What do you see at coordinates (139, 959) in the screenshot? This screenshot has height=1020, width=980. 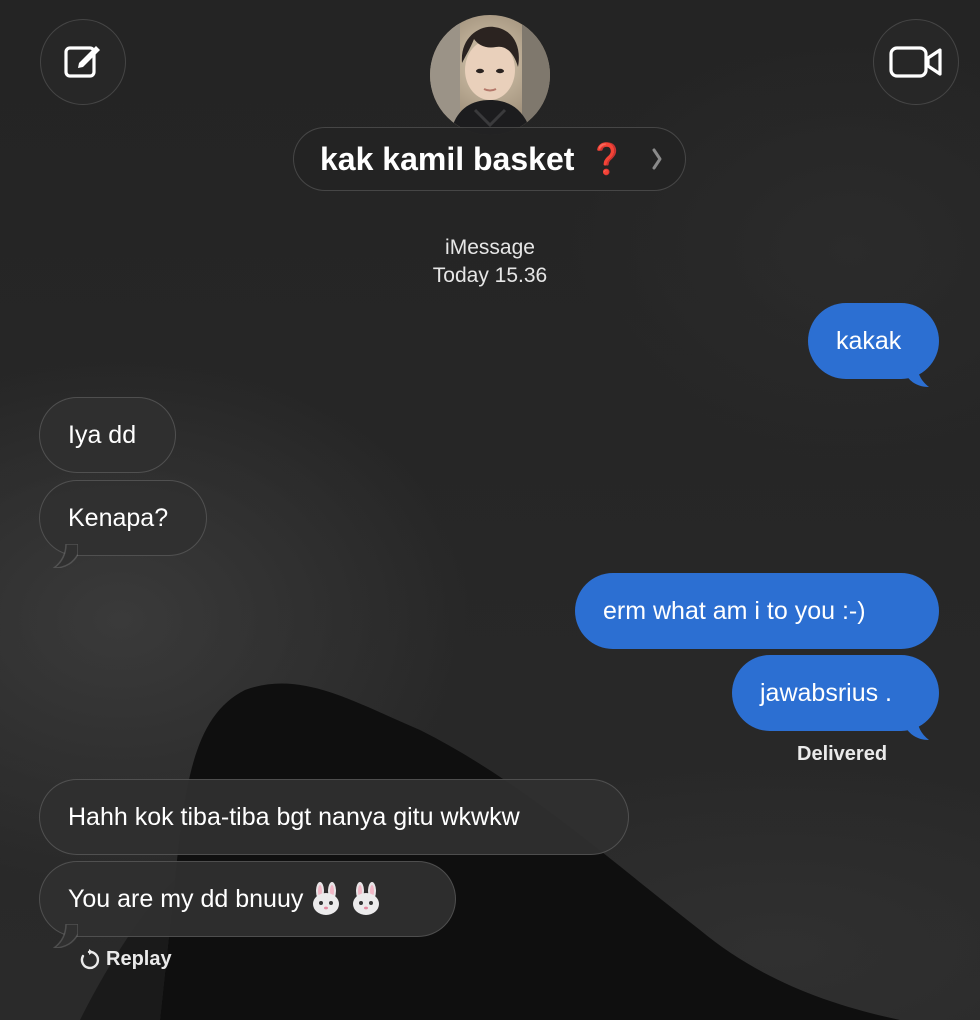 I see `replay-label: Replay` at bounding box center [139, 959].